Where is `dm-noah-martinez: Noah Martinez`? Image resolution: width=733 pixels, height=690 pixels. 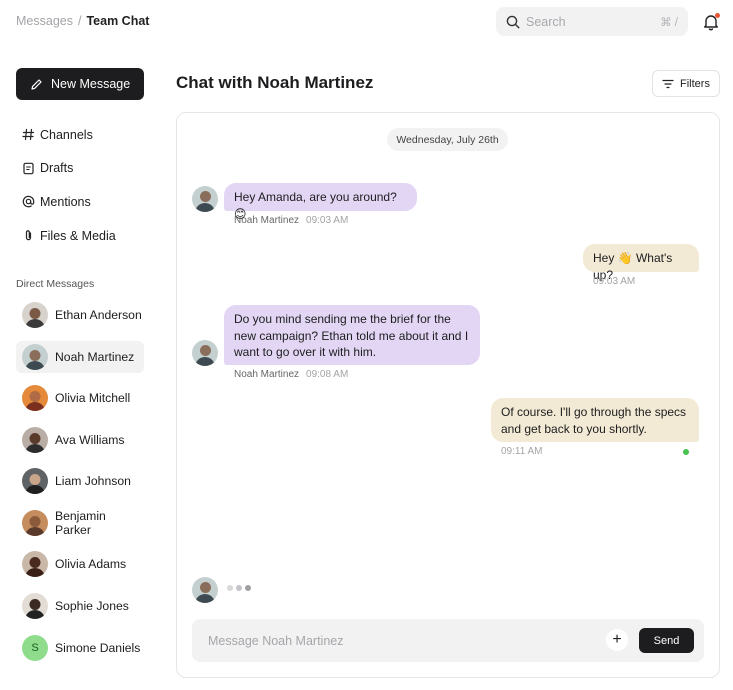 dm-noah-martinez: Noah Martinez is located at coordinates (80, 356).